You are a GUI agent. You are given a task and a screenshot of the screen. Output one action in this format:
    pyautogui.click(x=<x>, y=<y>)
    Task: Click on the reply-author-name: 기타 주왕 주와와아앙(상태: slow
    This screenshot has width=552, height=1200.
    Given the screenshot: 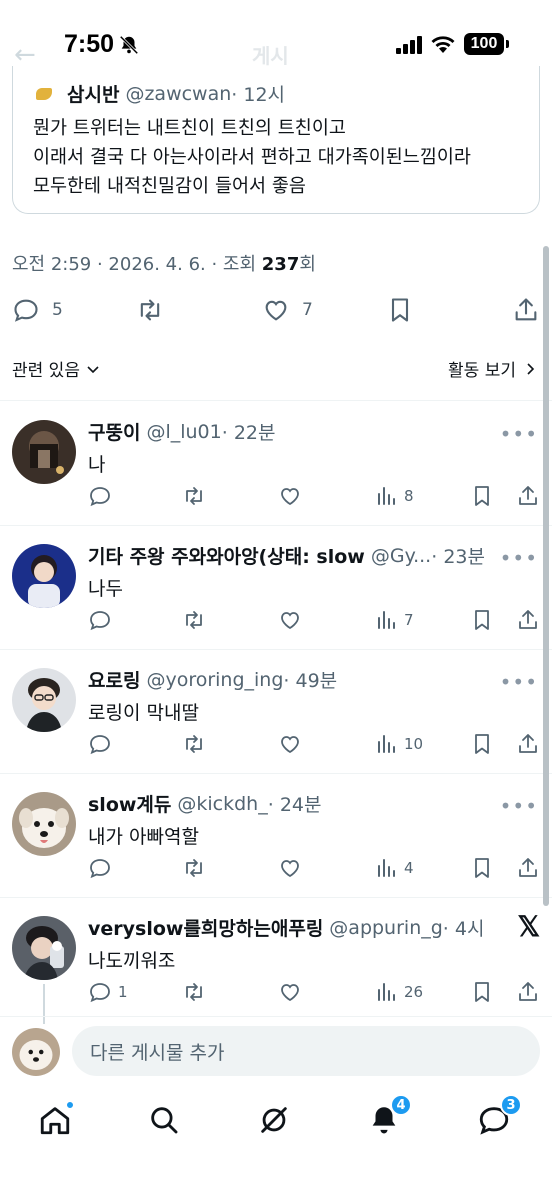 What is the action you would take?
    pyautogui.click(x=226, y=555)
    